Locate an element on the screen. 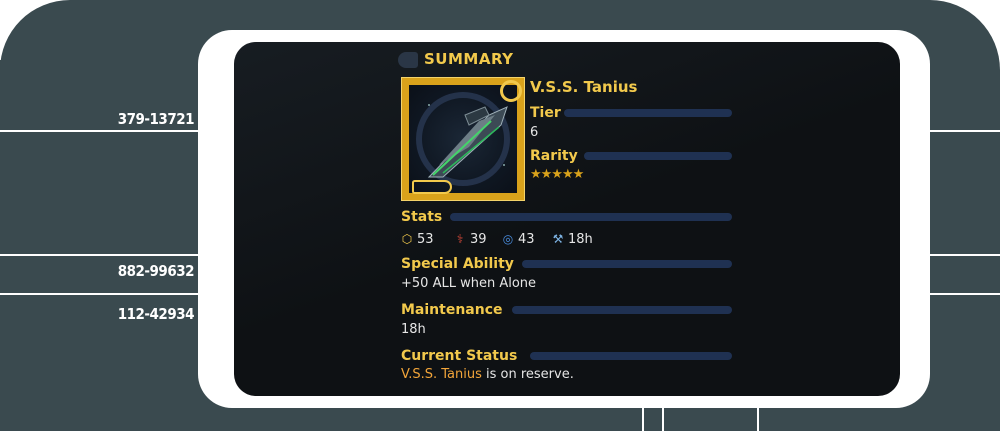 The height and width of the screenshot is (431, 1000). maintenance-label: Maintenance is located at coordinates (452, 310).